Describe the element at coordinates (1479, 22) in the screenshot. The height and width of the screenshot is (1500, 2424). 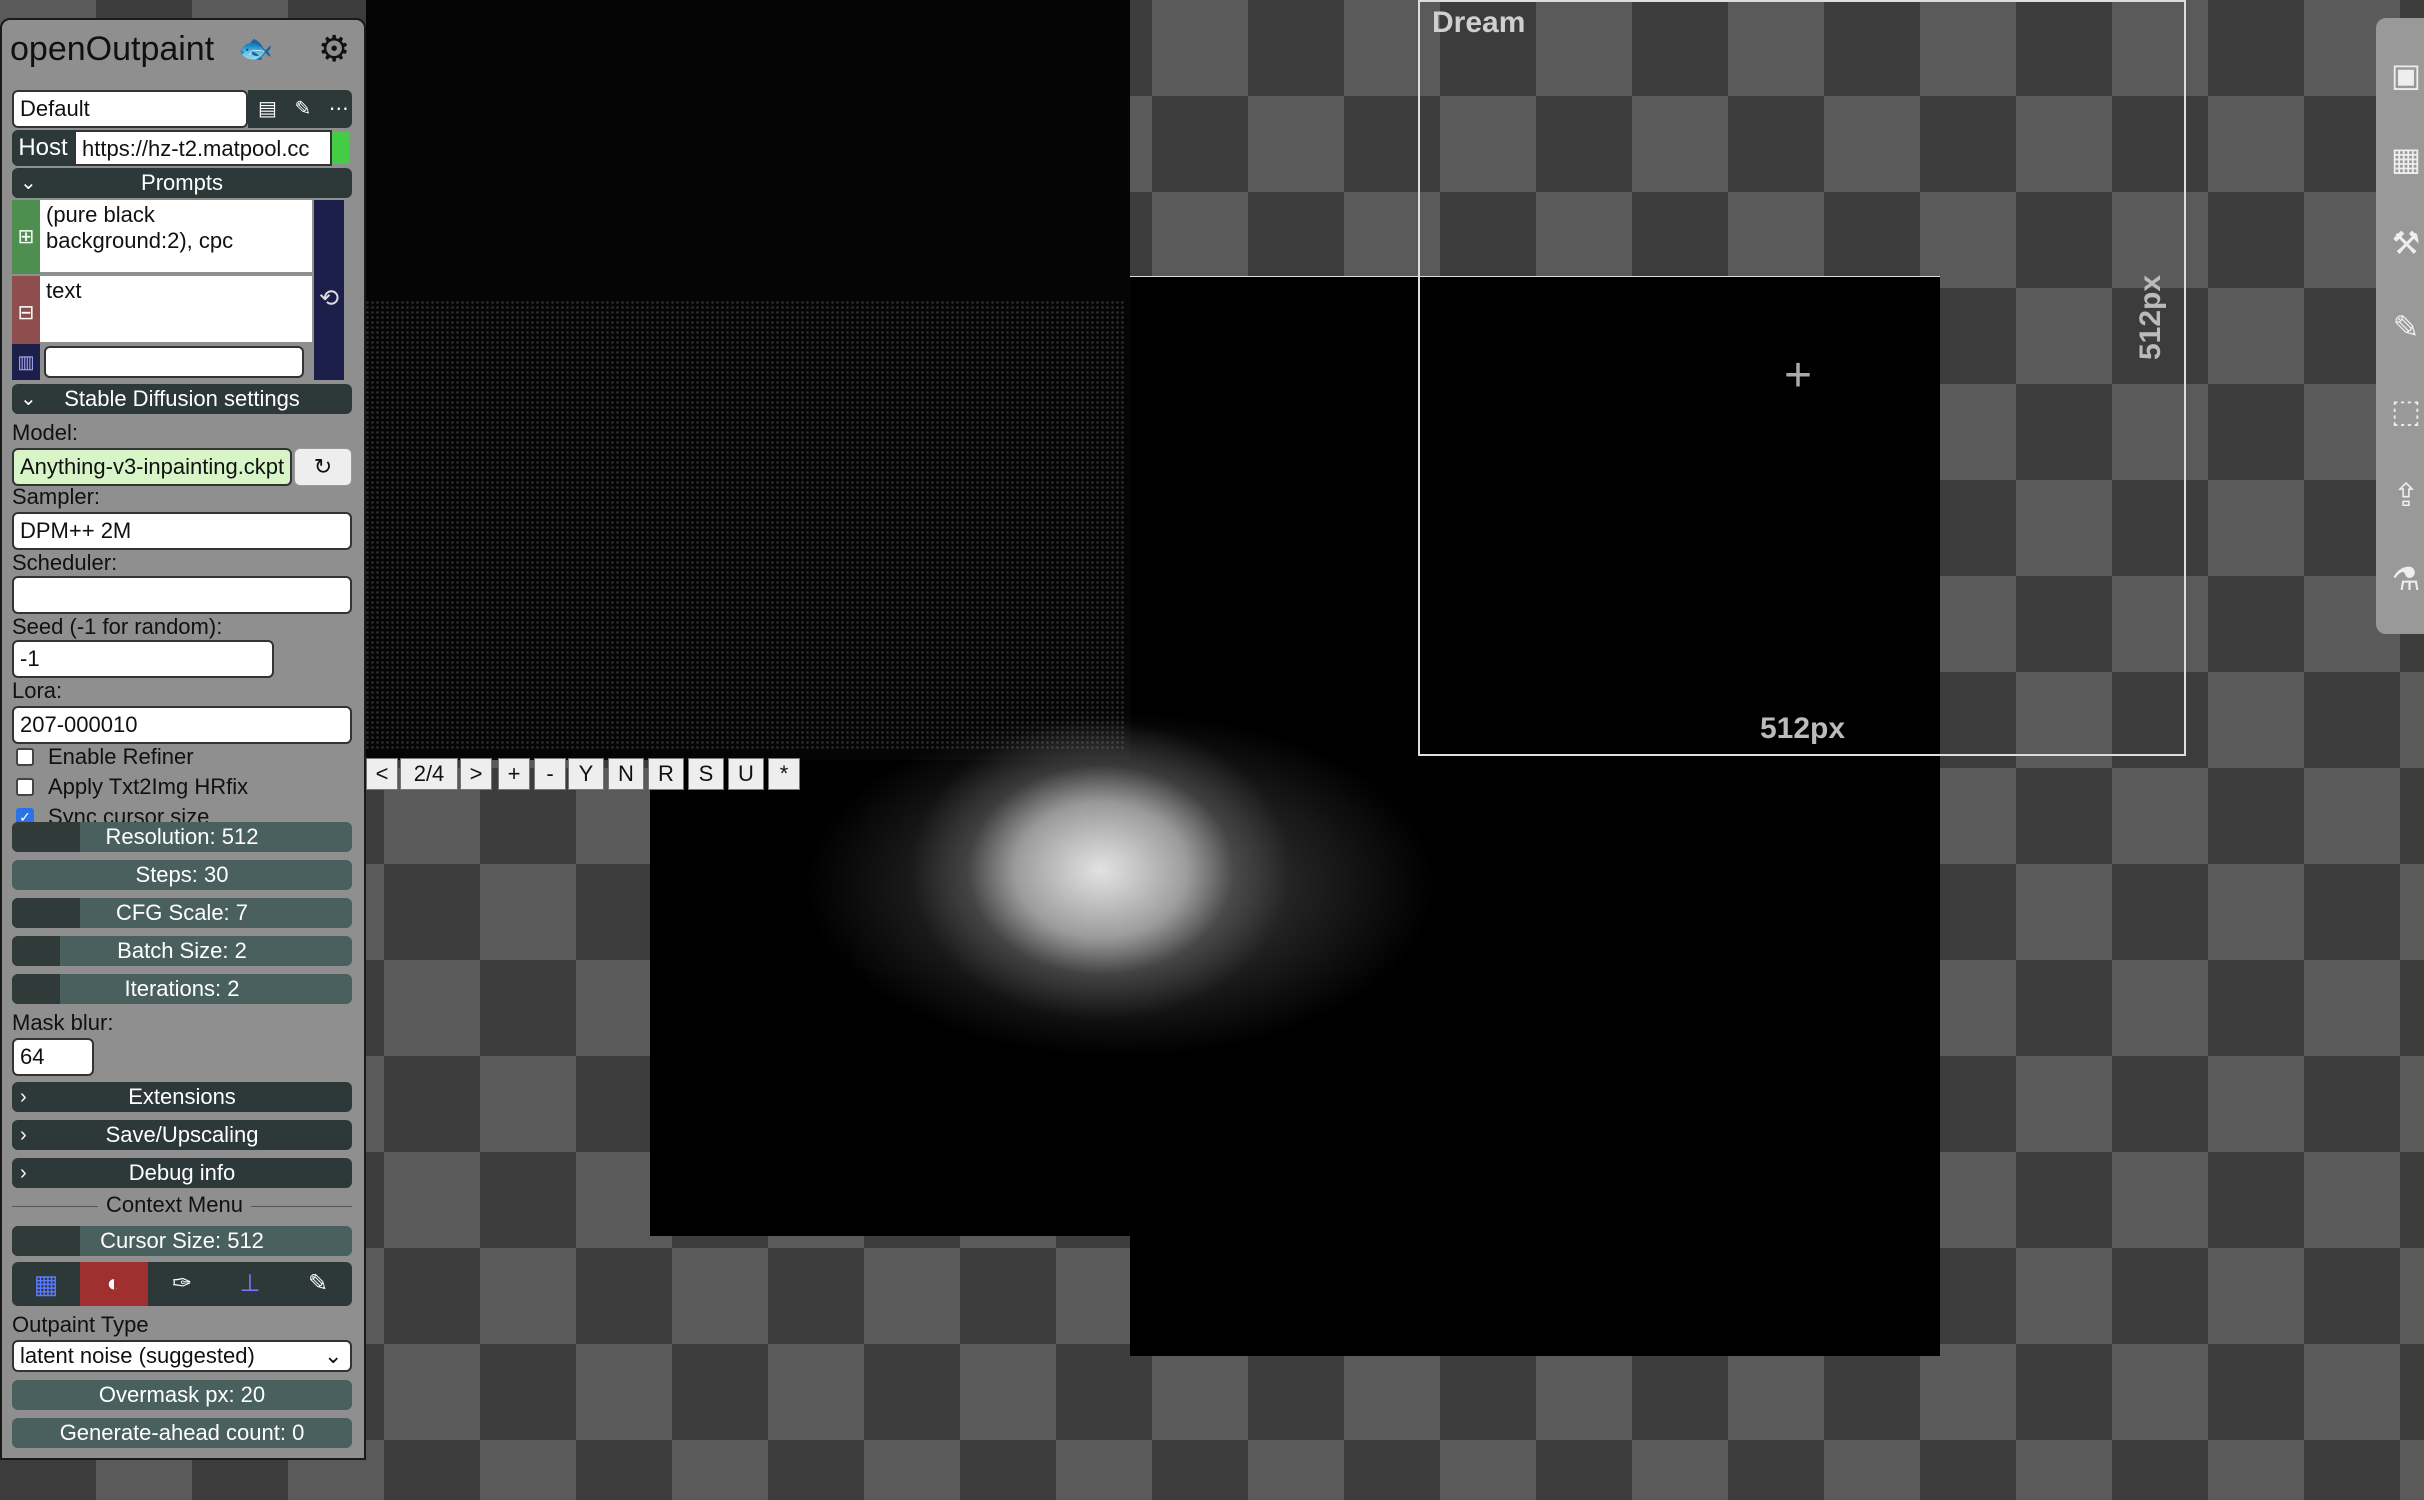
I see `dream-label: Dream` at that location.